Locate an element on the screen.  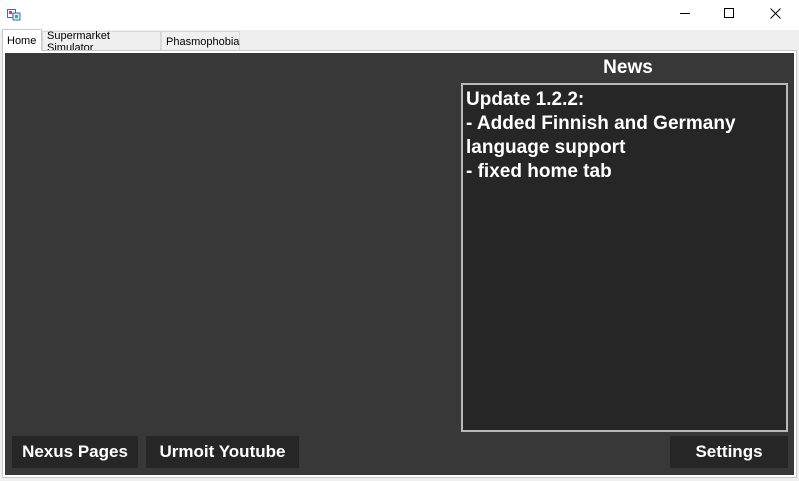
tab-home: Home is located at coordinates (22, 40).